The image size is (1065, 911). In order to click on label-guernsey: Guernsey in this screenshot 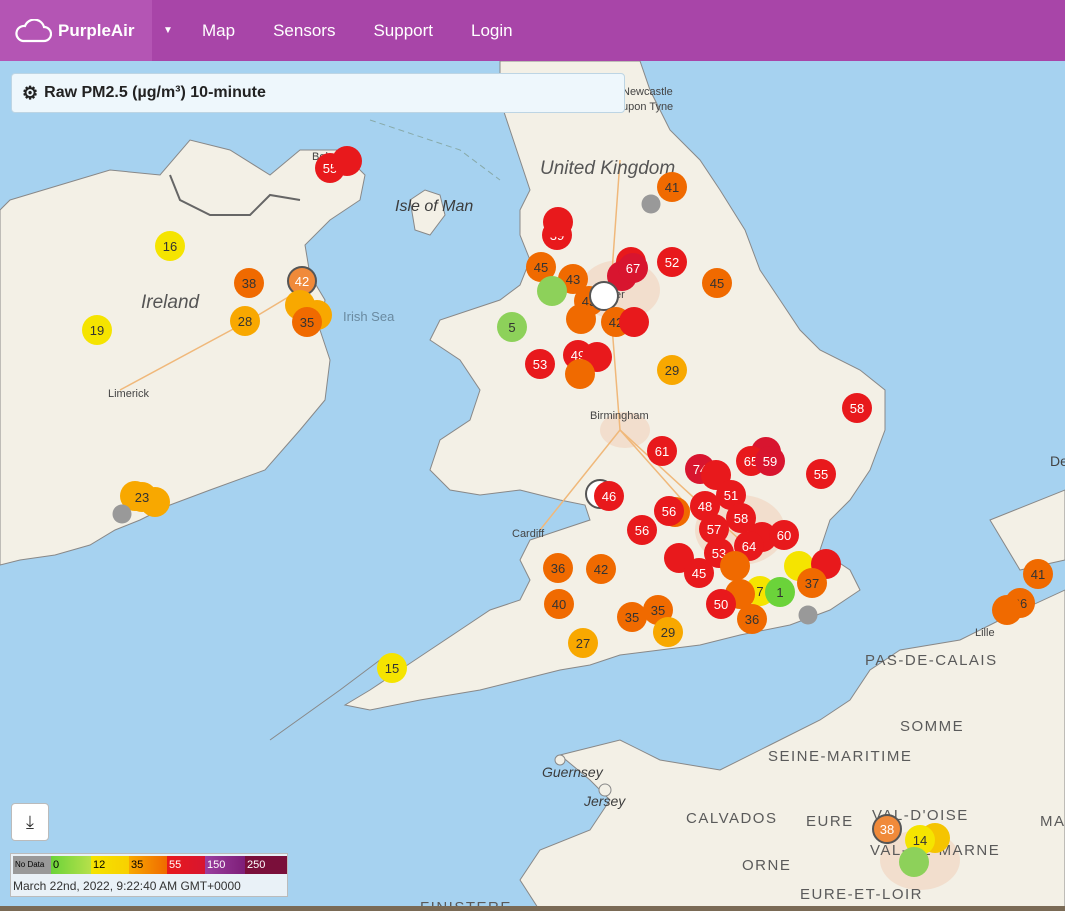, I will do `click(572, 772)`.